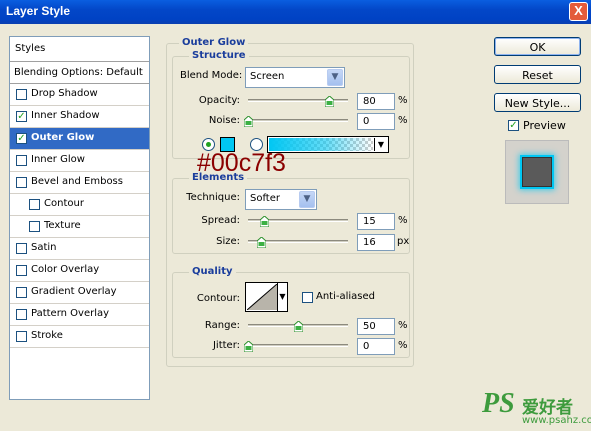  What do you see at coordinates (513, 125) in the screenshot?
I see `preview-checkbox: ✓` at bounding box center [513, 125].